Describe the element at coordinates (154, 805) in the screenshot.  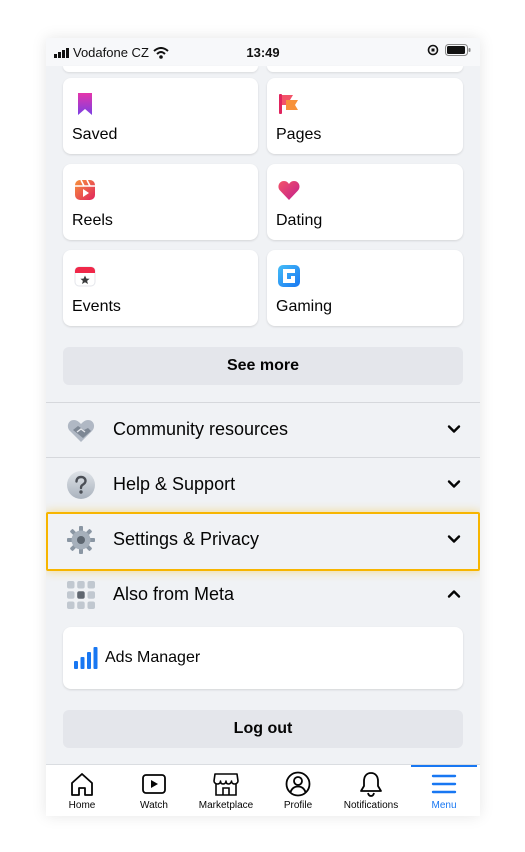
I see `tab-label: Watch` at that location.